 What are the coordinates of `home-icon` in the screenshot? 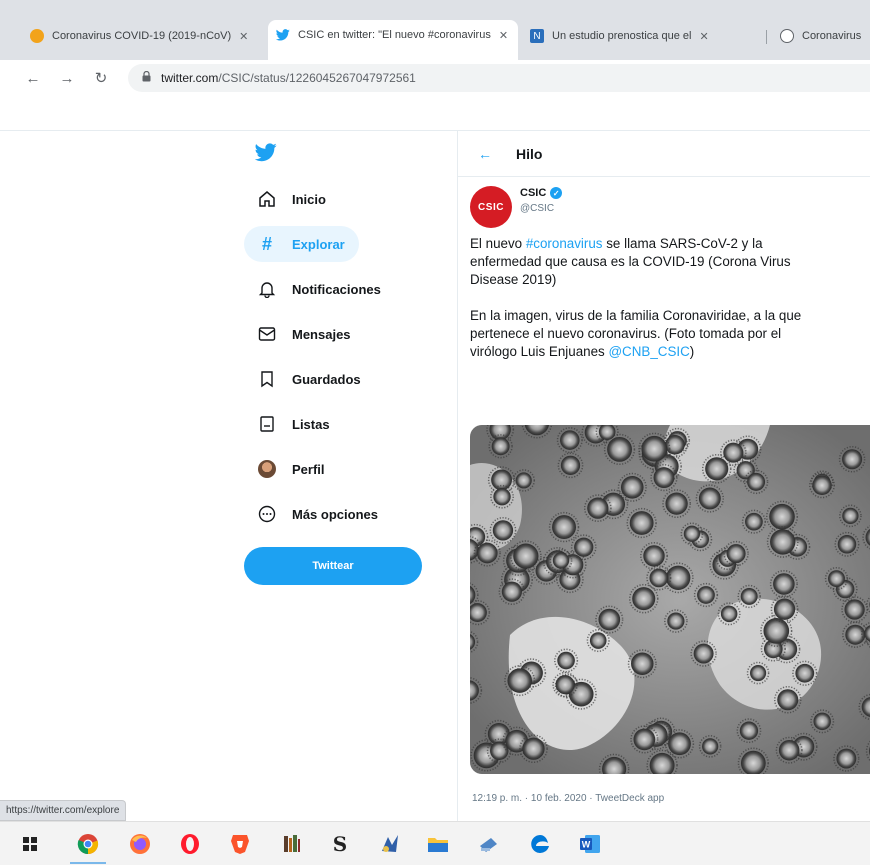 It's located at (267, 199).